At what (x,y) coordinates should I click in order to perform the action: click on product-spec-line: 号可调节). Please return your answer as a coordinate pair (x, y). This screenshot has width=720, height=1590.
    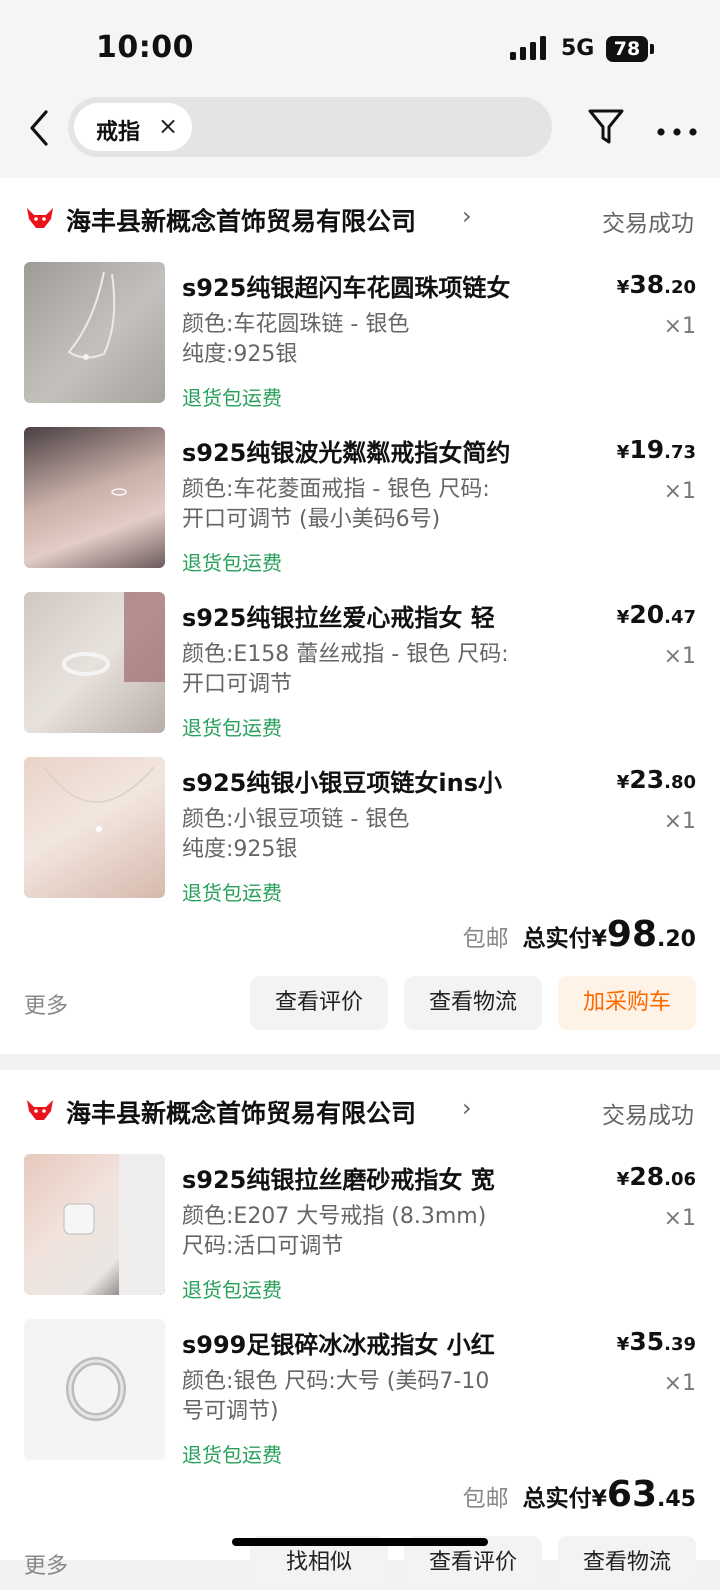
    Looking at the image, I should click on (230, 1411).